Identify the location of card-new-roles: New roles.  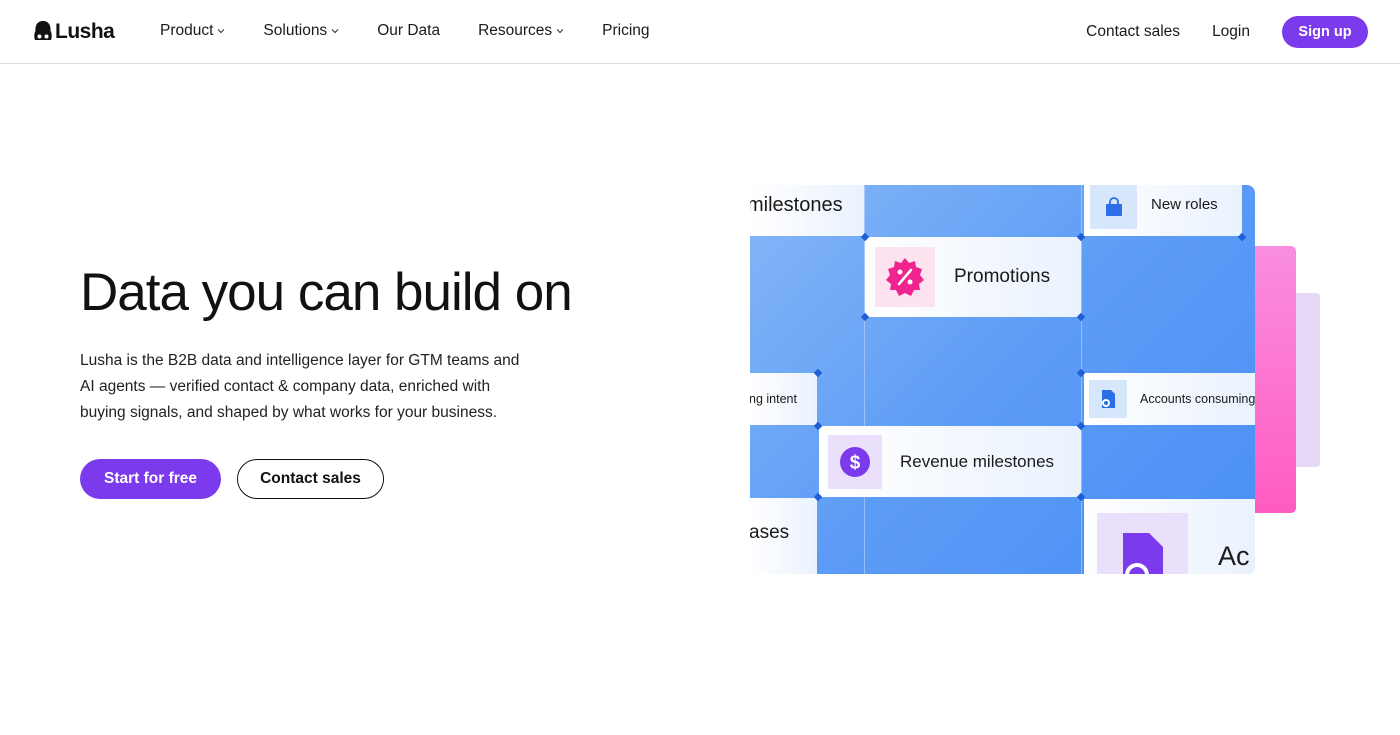
(1163, 210).